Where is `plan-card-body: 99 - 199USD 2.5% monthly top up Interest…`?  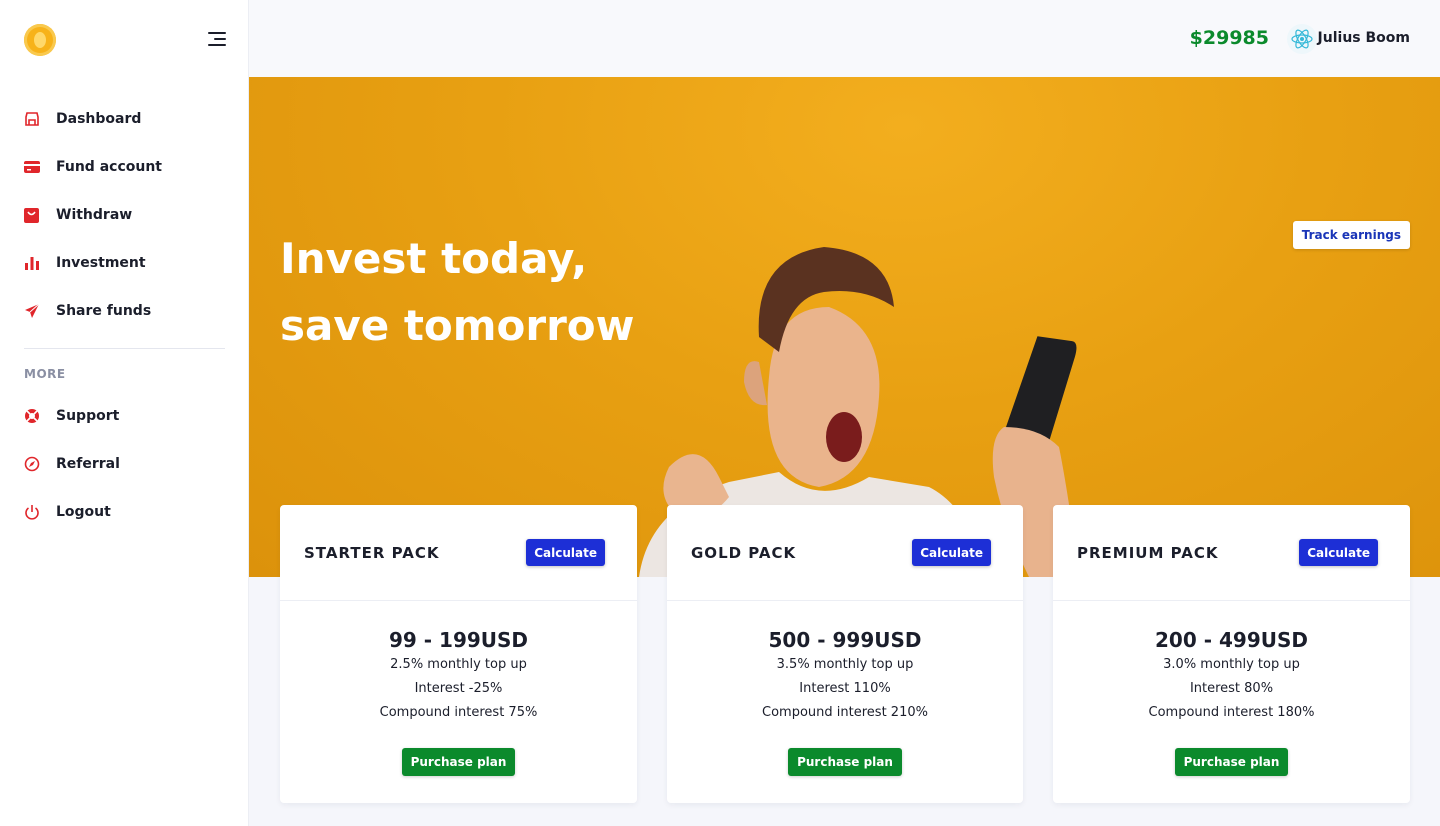 plan-card-body: 99 - 199USD 2.5% monthly top up Interest… is located at coordinates (458, 688).